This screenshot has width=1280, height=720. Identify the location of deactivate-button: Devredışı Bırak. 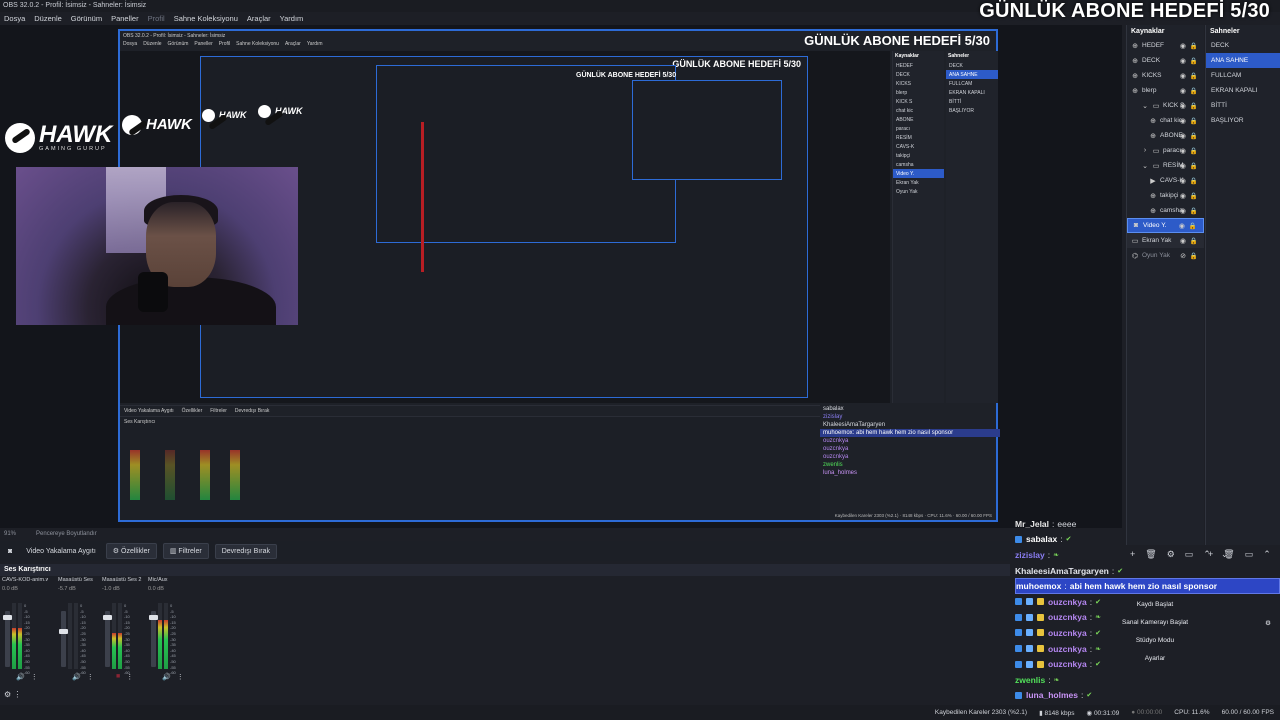
(245, 551).